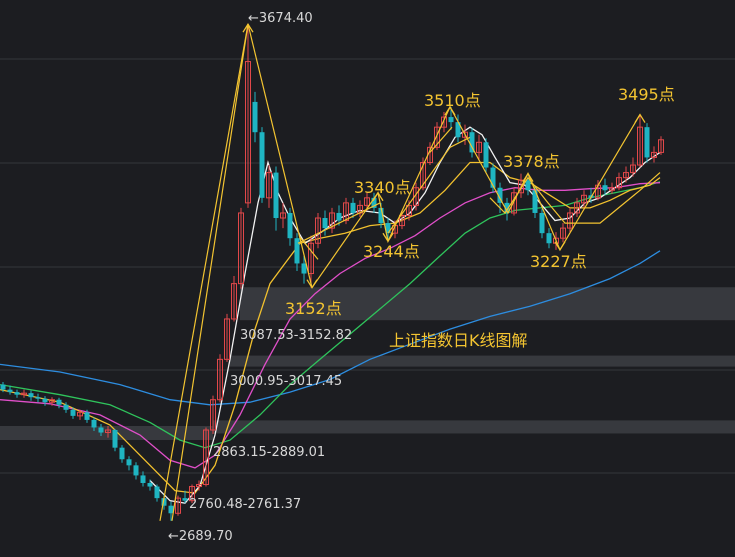 This screenshot has height=557, width=735. What do you see at coordinates (286, 381) in the screenshot?
I see `price-annotation-gap-2: 3000.95-3017.45` at bounding box center [286, 381].